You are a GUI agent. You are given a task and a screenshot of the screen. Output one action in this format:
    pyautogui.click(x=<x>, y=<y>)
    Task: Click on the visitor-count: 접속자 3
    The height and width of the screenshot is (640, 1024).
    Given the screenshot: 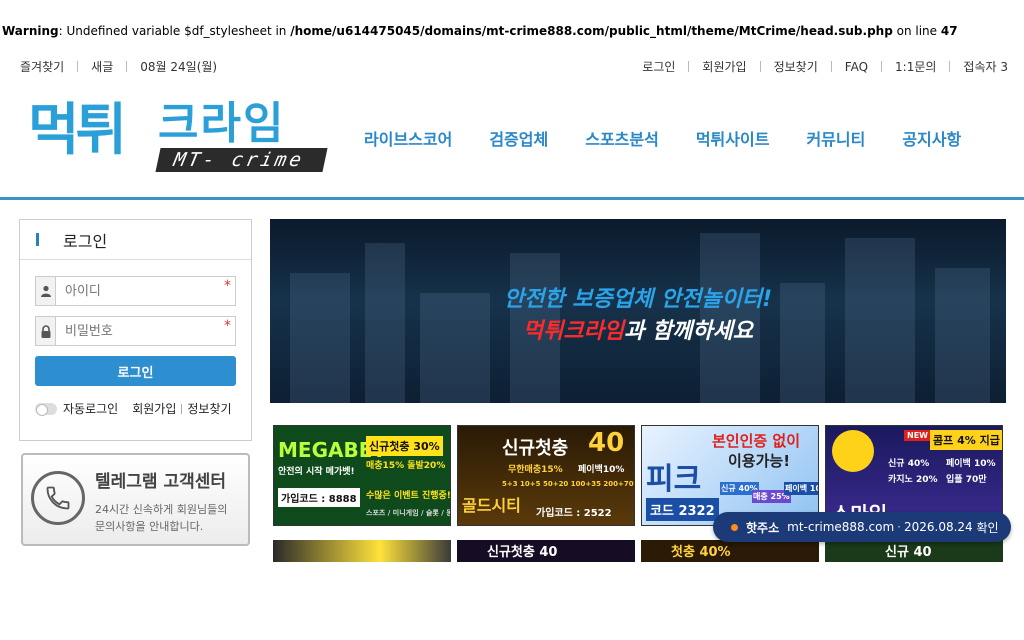 What is the action you would take?
    pyautogui.click(x=985, y=66)
    